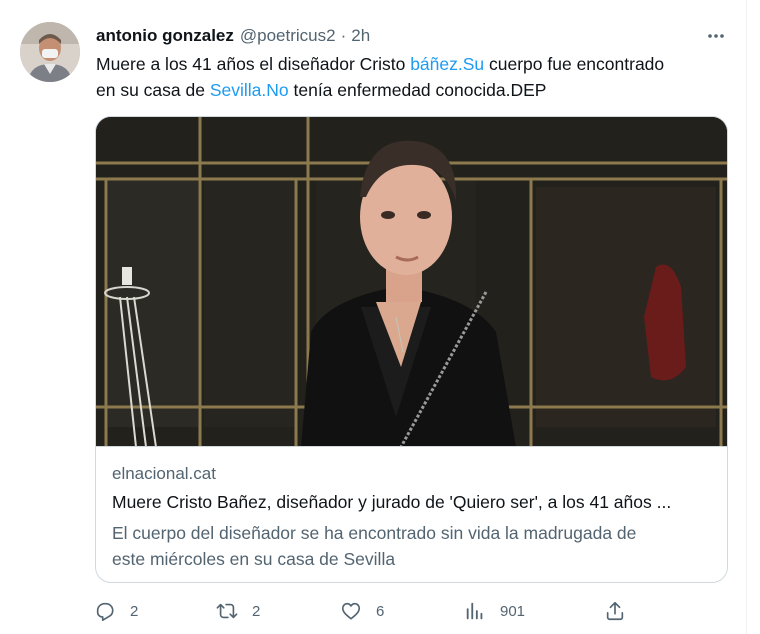  I want to click on share-icon, so click(615, 611).